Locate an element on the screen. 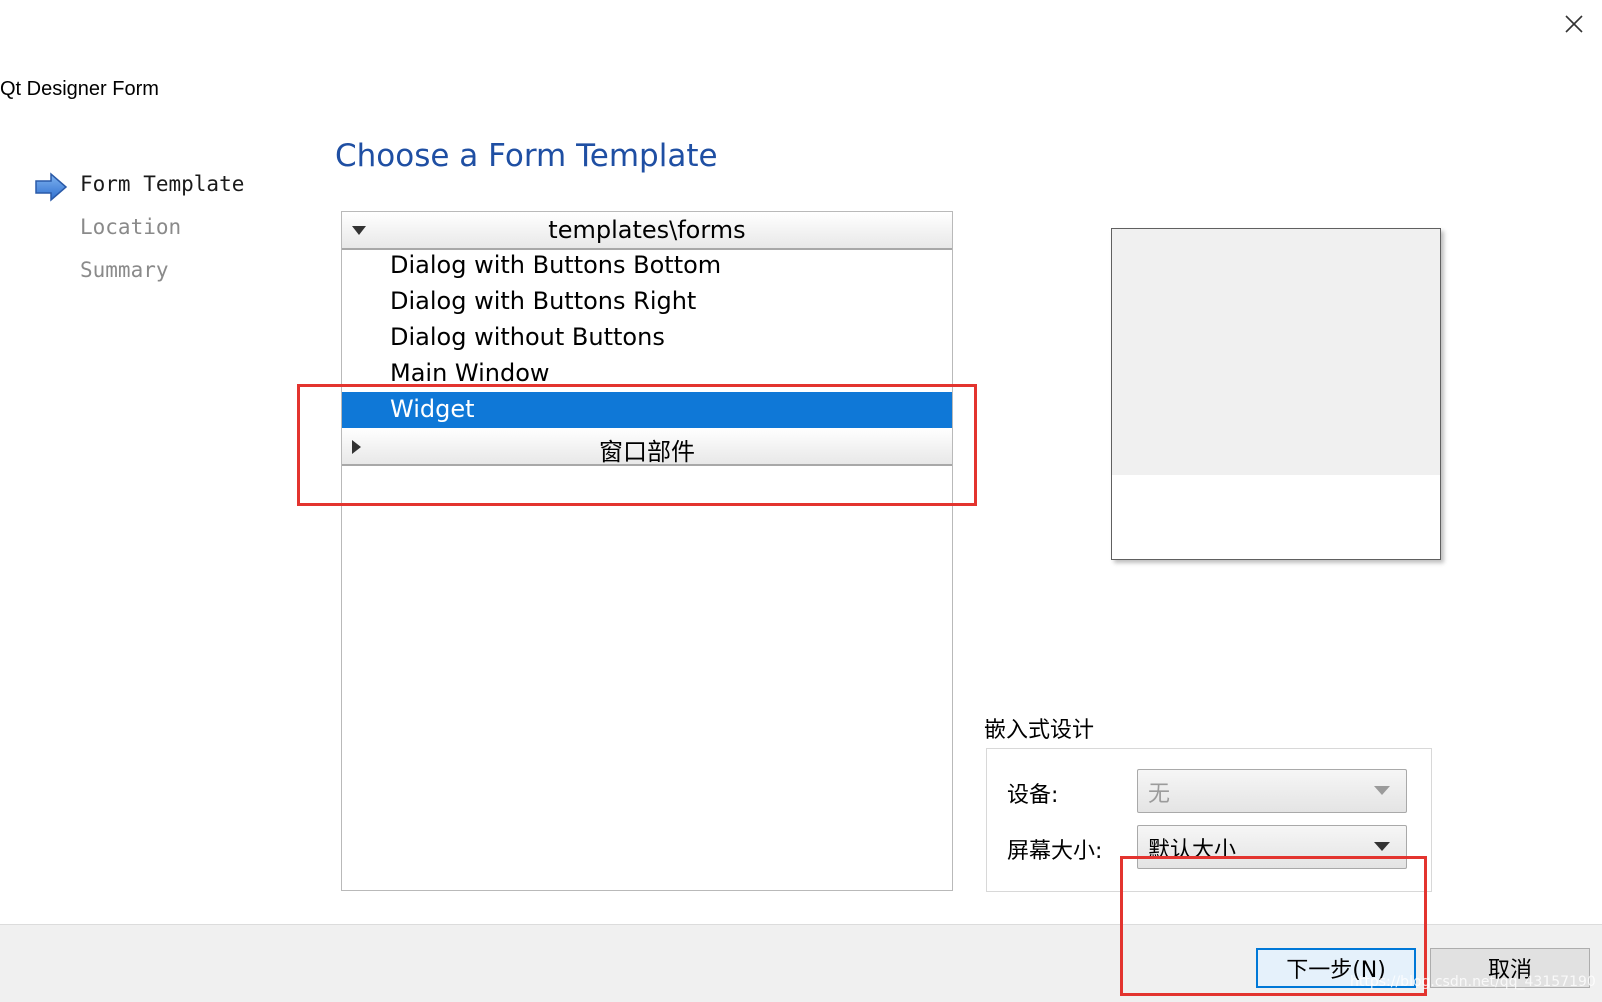  device-select-value: 无 is located at coordinates (1159, 794).